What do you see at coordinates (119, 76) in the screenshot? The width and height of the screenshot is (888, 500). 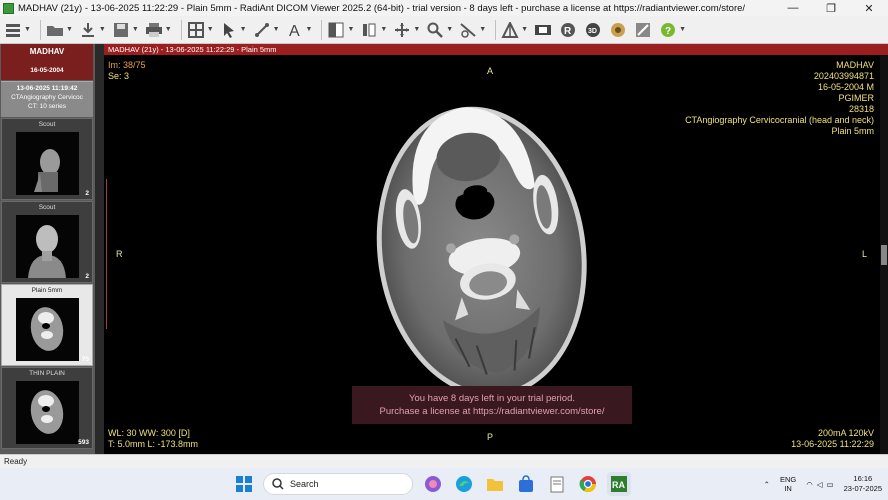 I see `series-number: Se: 3` at bounding box center [119, 76].